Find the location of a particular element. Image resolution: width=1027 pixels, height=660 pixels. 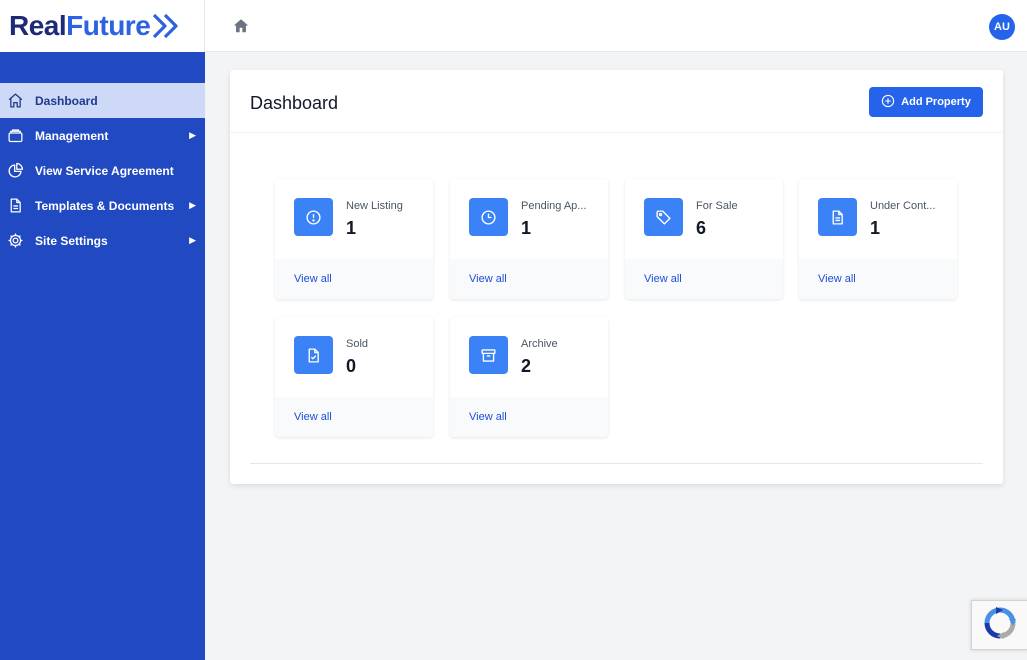

stat-card-under-contract: Under Cont... 1 View all is located at coordinates (878, 239).